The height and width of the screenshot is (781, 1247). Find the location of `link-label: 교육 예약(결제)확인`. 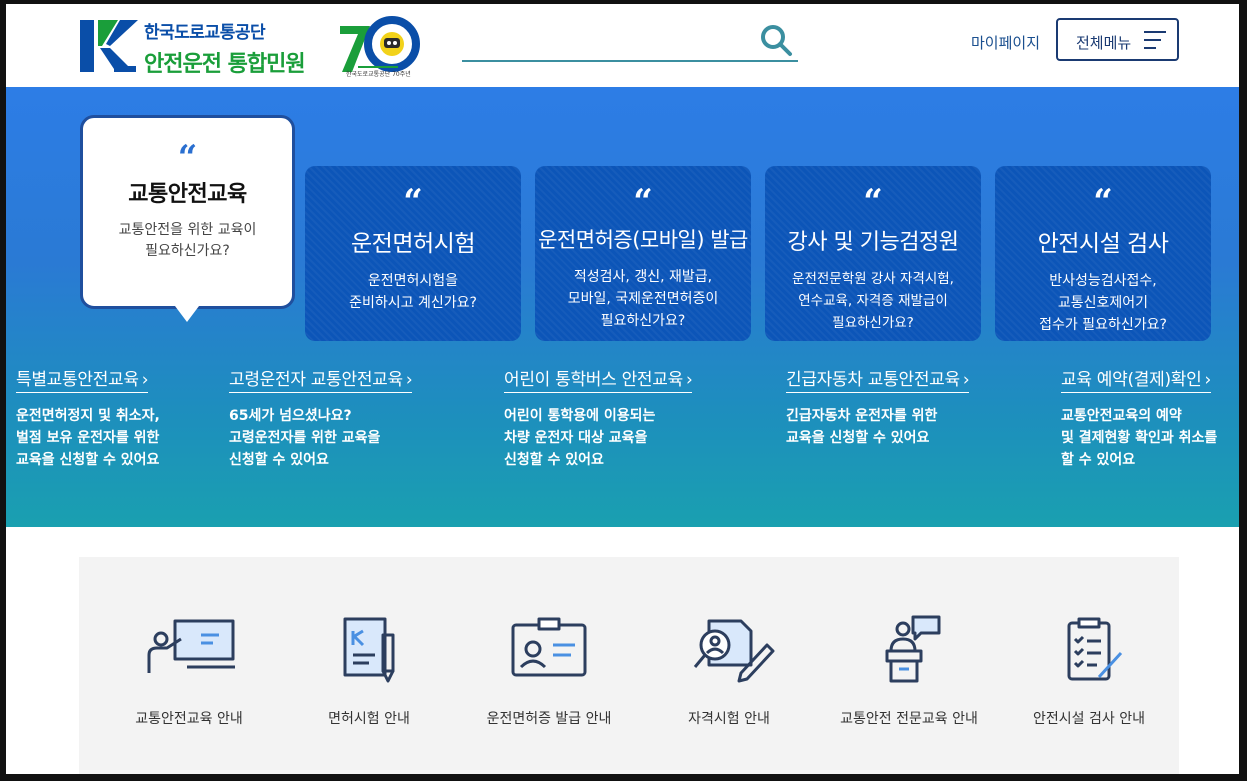

link-label: 교육 예약(결제)확인 is located at coordinates (1131, 380).